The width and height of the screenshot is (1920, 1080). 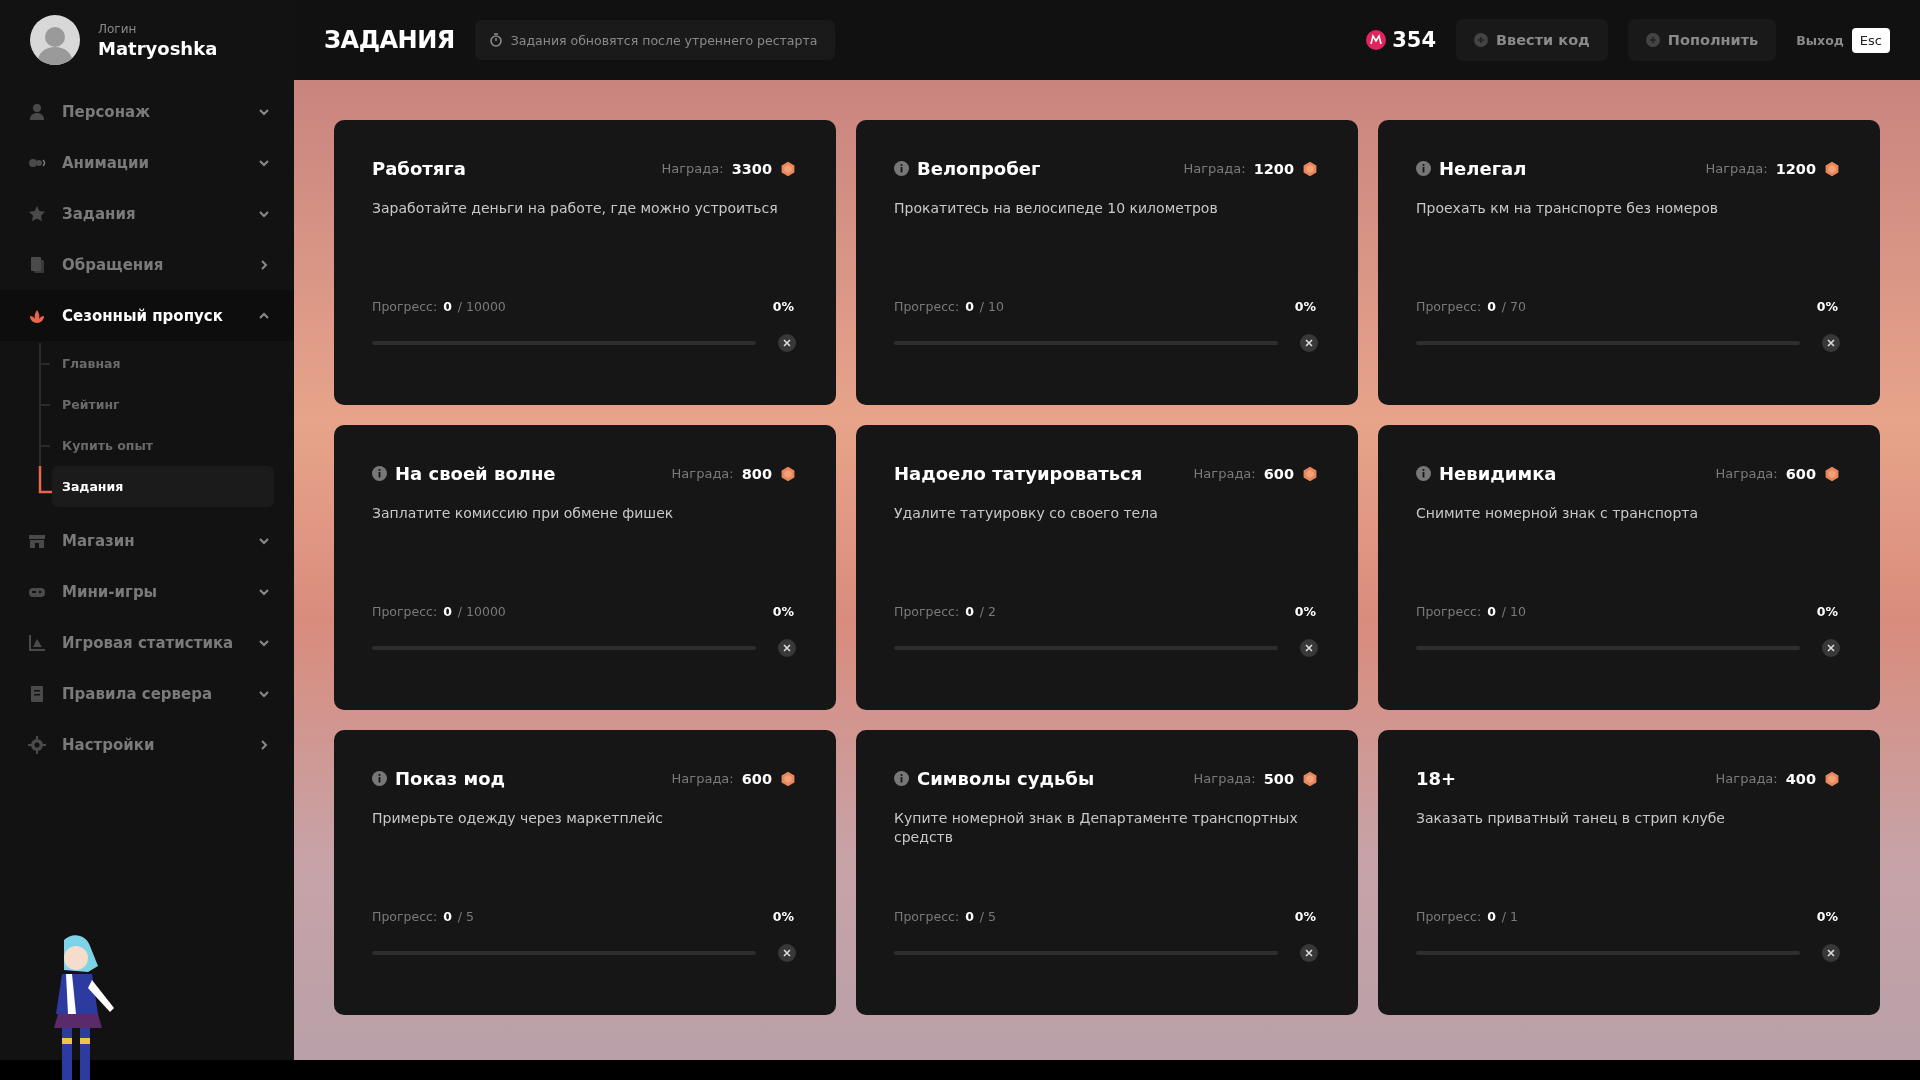 What do you see at coordinates (147, 264) in the screenshot?
I see `sidebar-item: Обращения` at bounding box center [147, 264].